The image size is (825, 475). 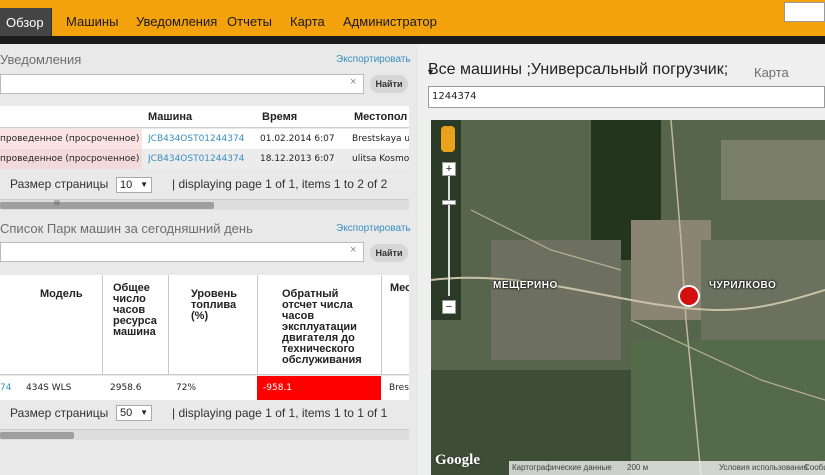 I want to click on scale-text: 200 м, so click(x=638, y=467).